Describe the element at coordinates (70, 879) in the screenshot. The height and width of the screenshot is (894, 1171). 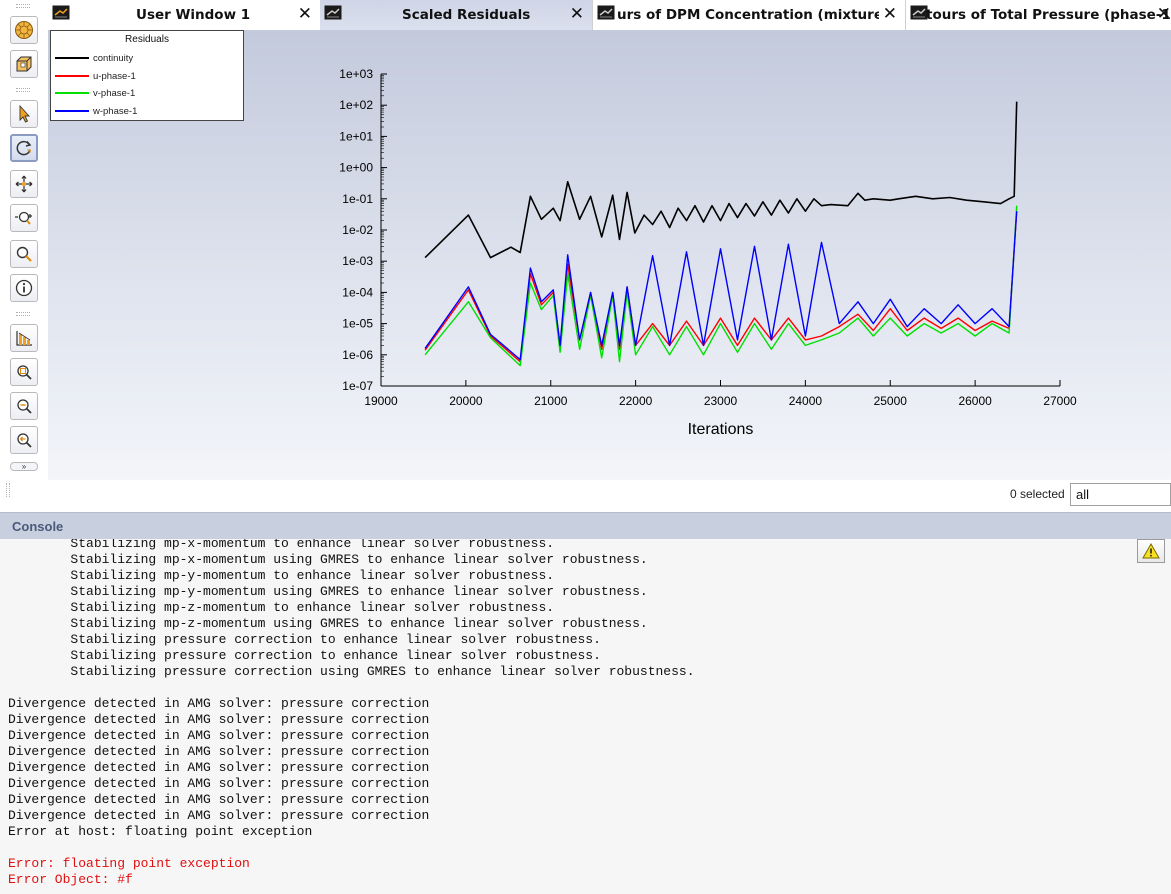
I see `console-line: Error Object: #f` at that location.